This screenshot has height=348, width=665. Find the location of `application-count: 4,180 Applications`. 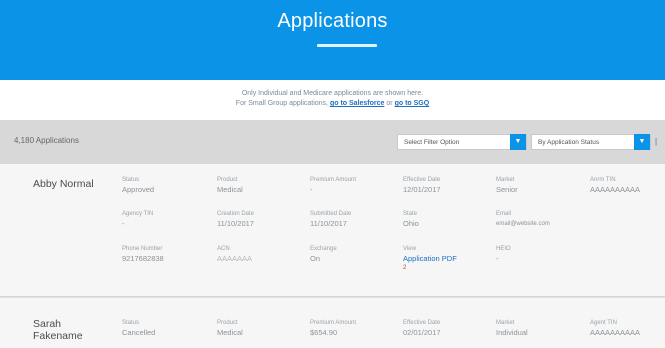

application-count: 4,180 Applications is located at coordinates (46, 140).